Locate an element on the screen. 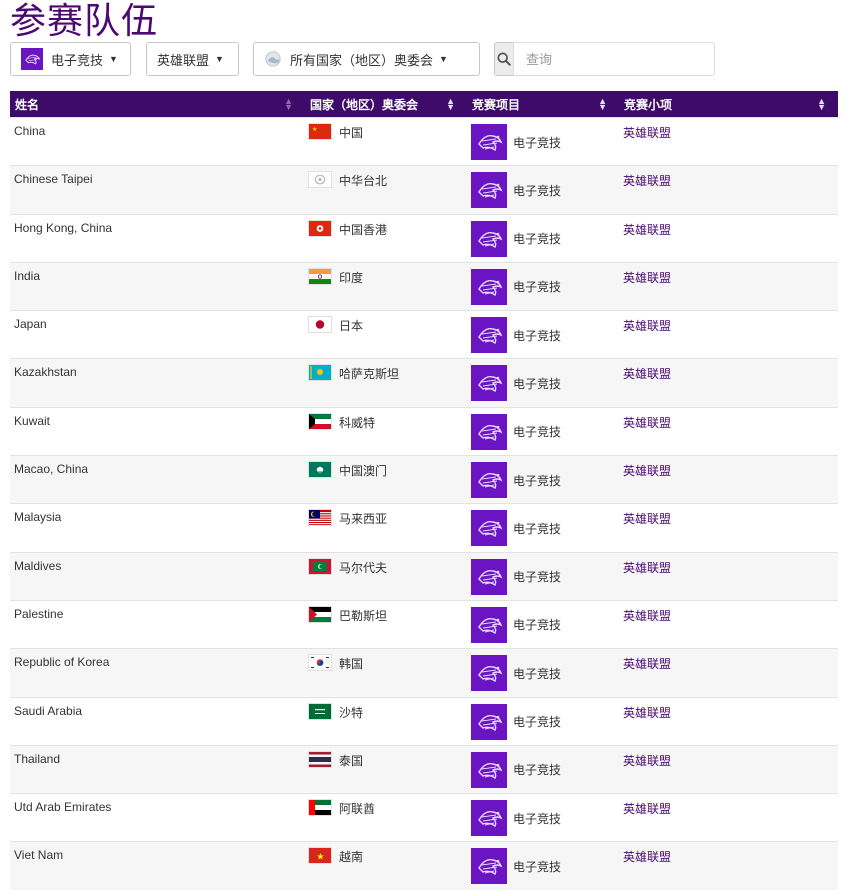 The image size is (860, 890). search-input is located at coordinates (614, 59).